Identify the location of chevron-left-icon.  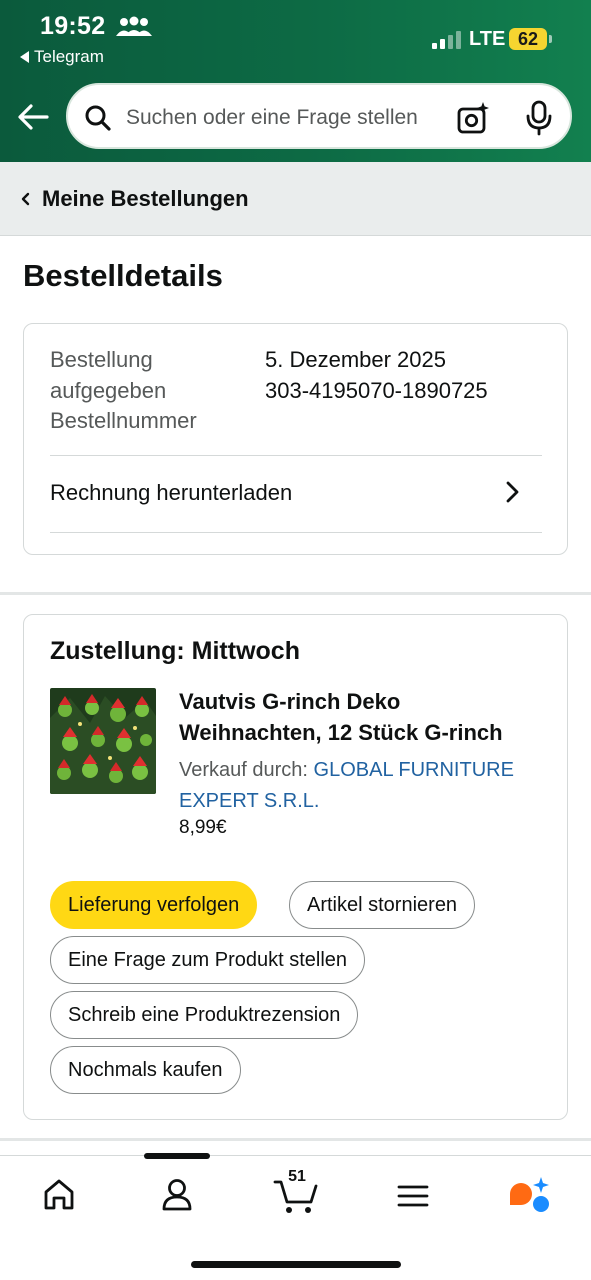
(25, 198).